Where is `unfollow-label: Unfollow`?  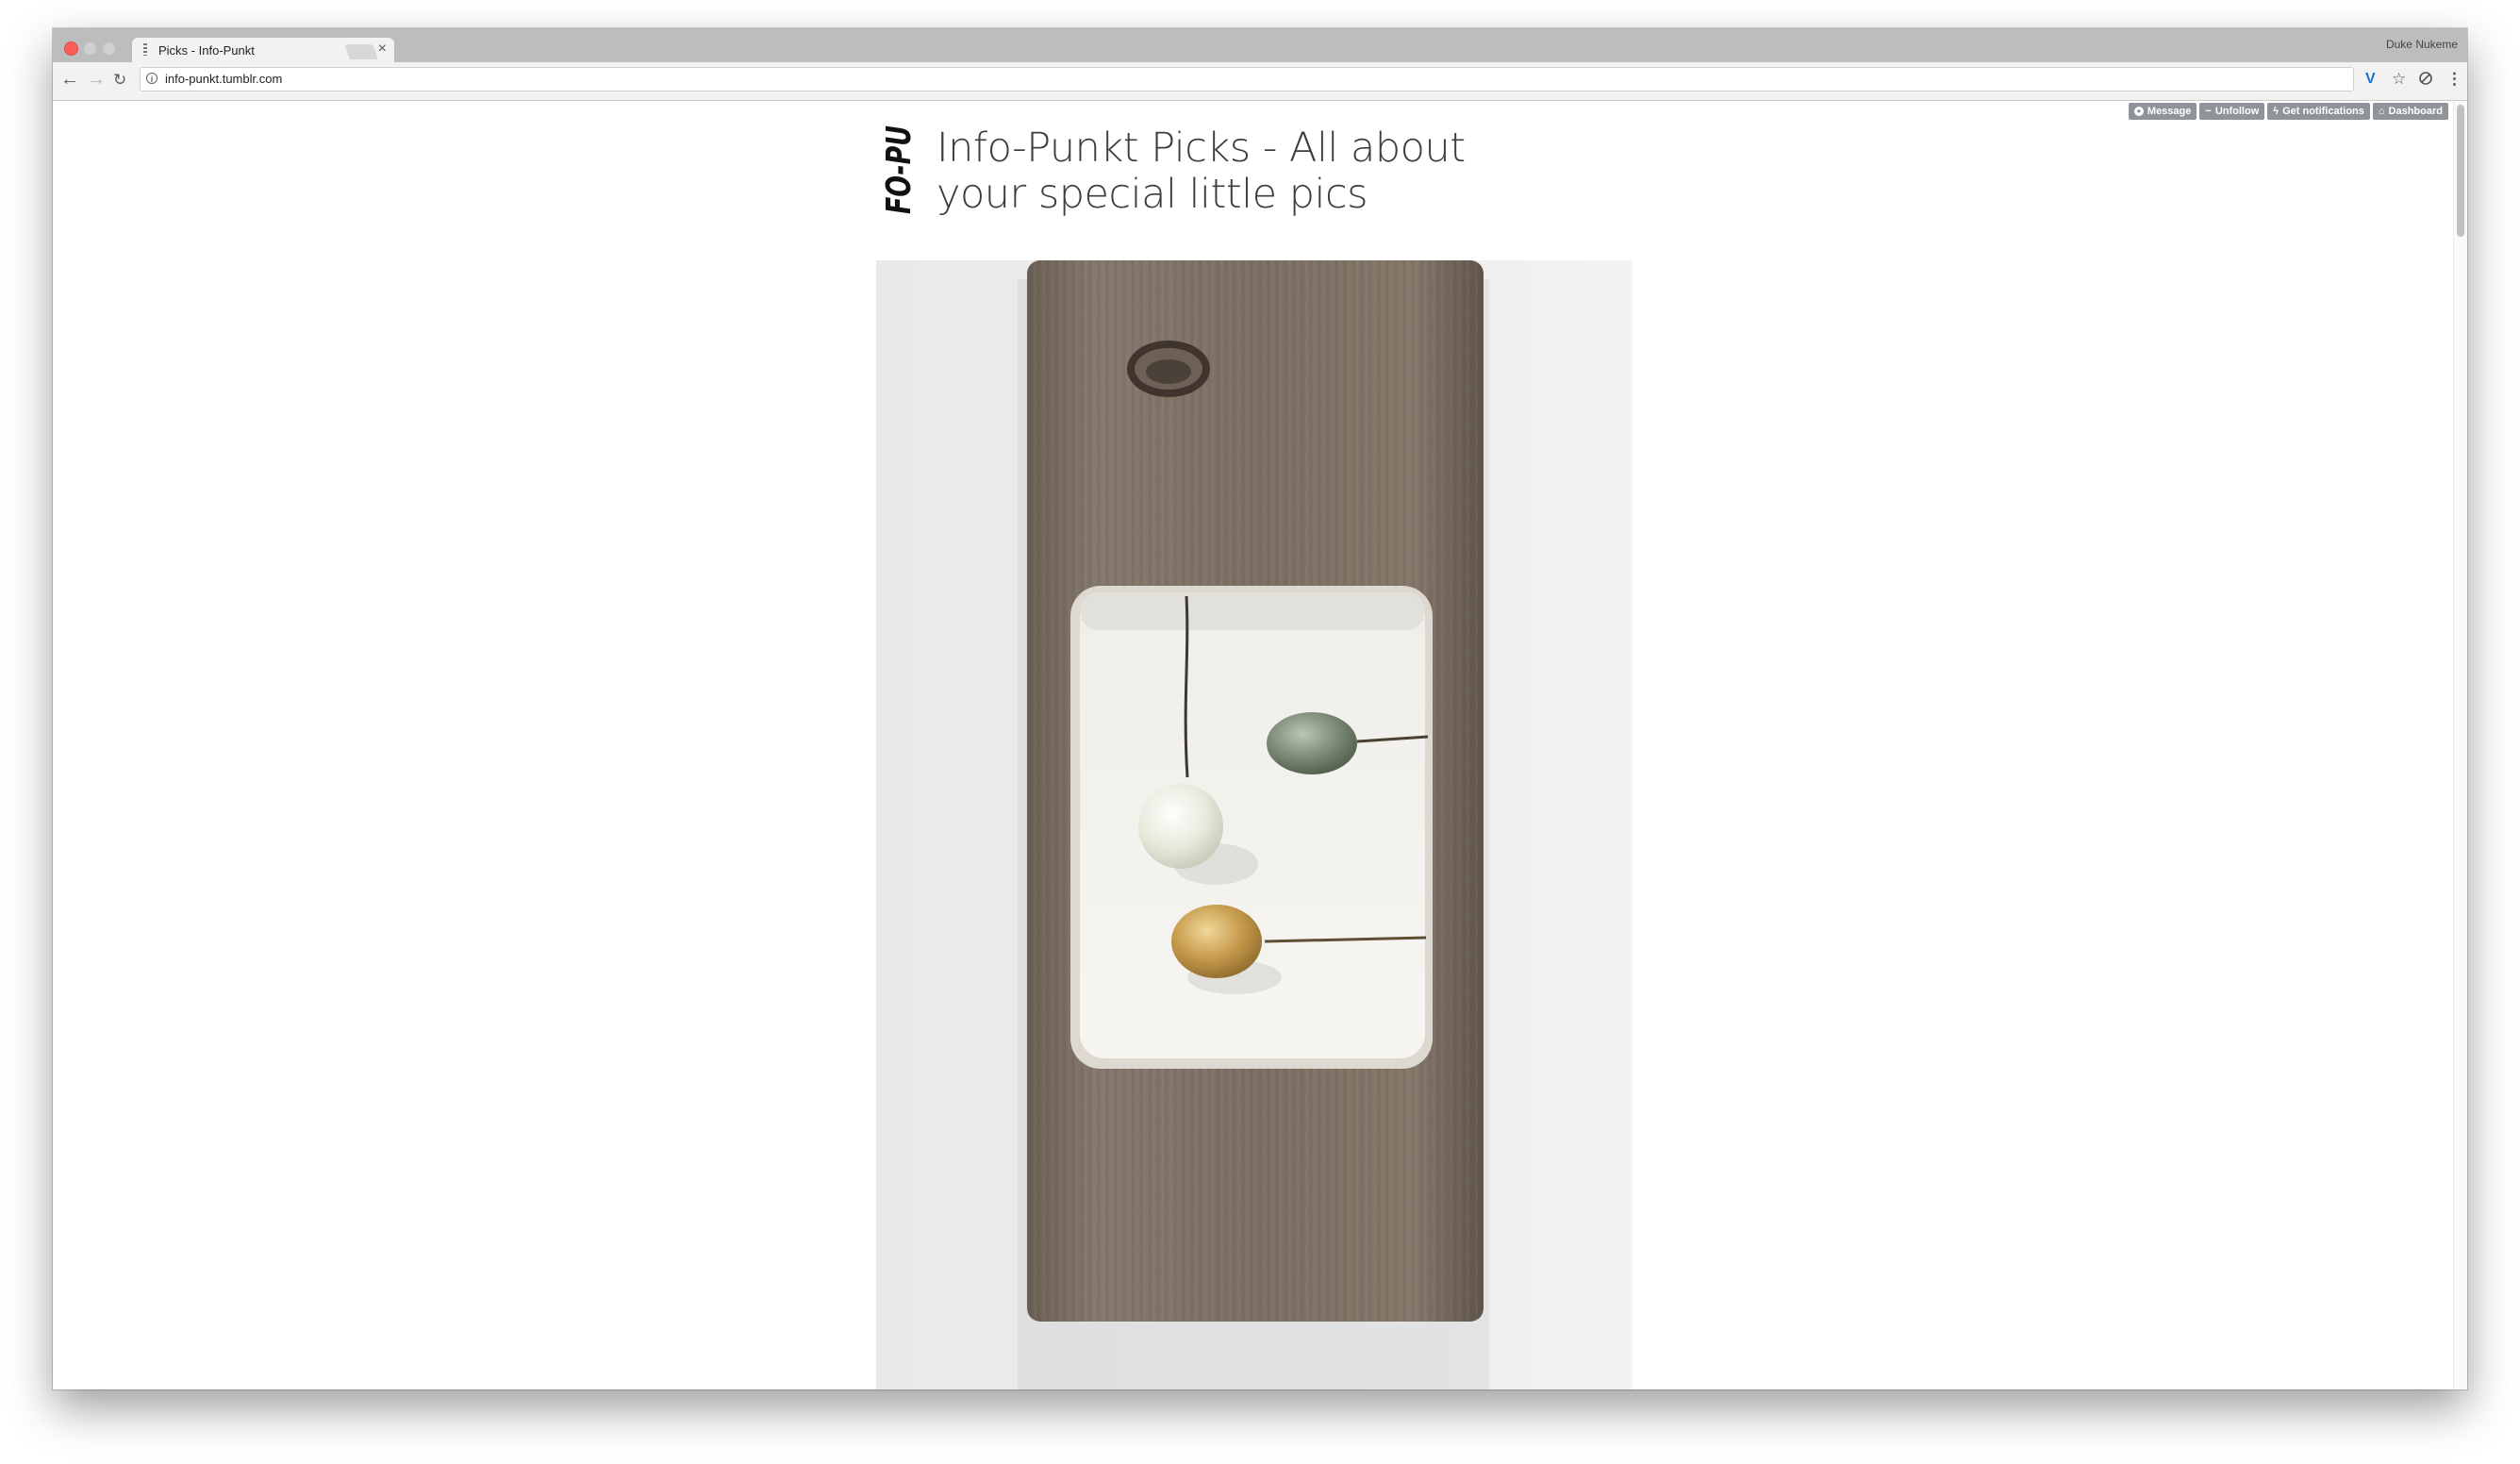 unfollow-label: Unfollow is located at coordinates (2237, 112).